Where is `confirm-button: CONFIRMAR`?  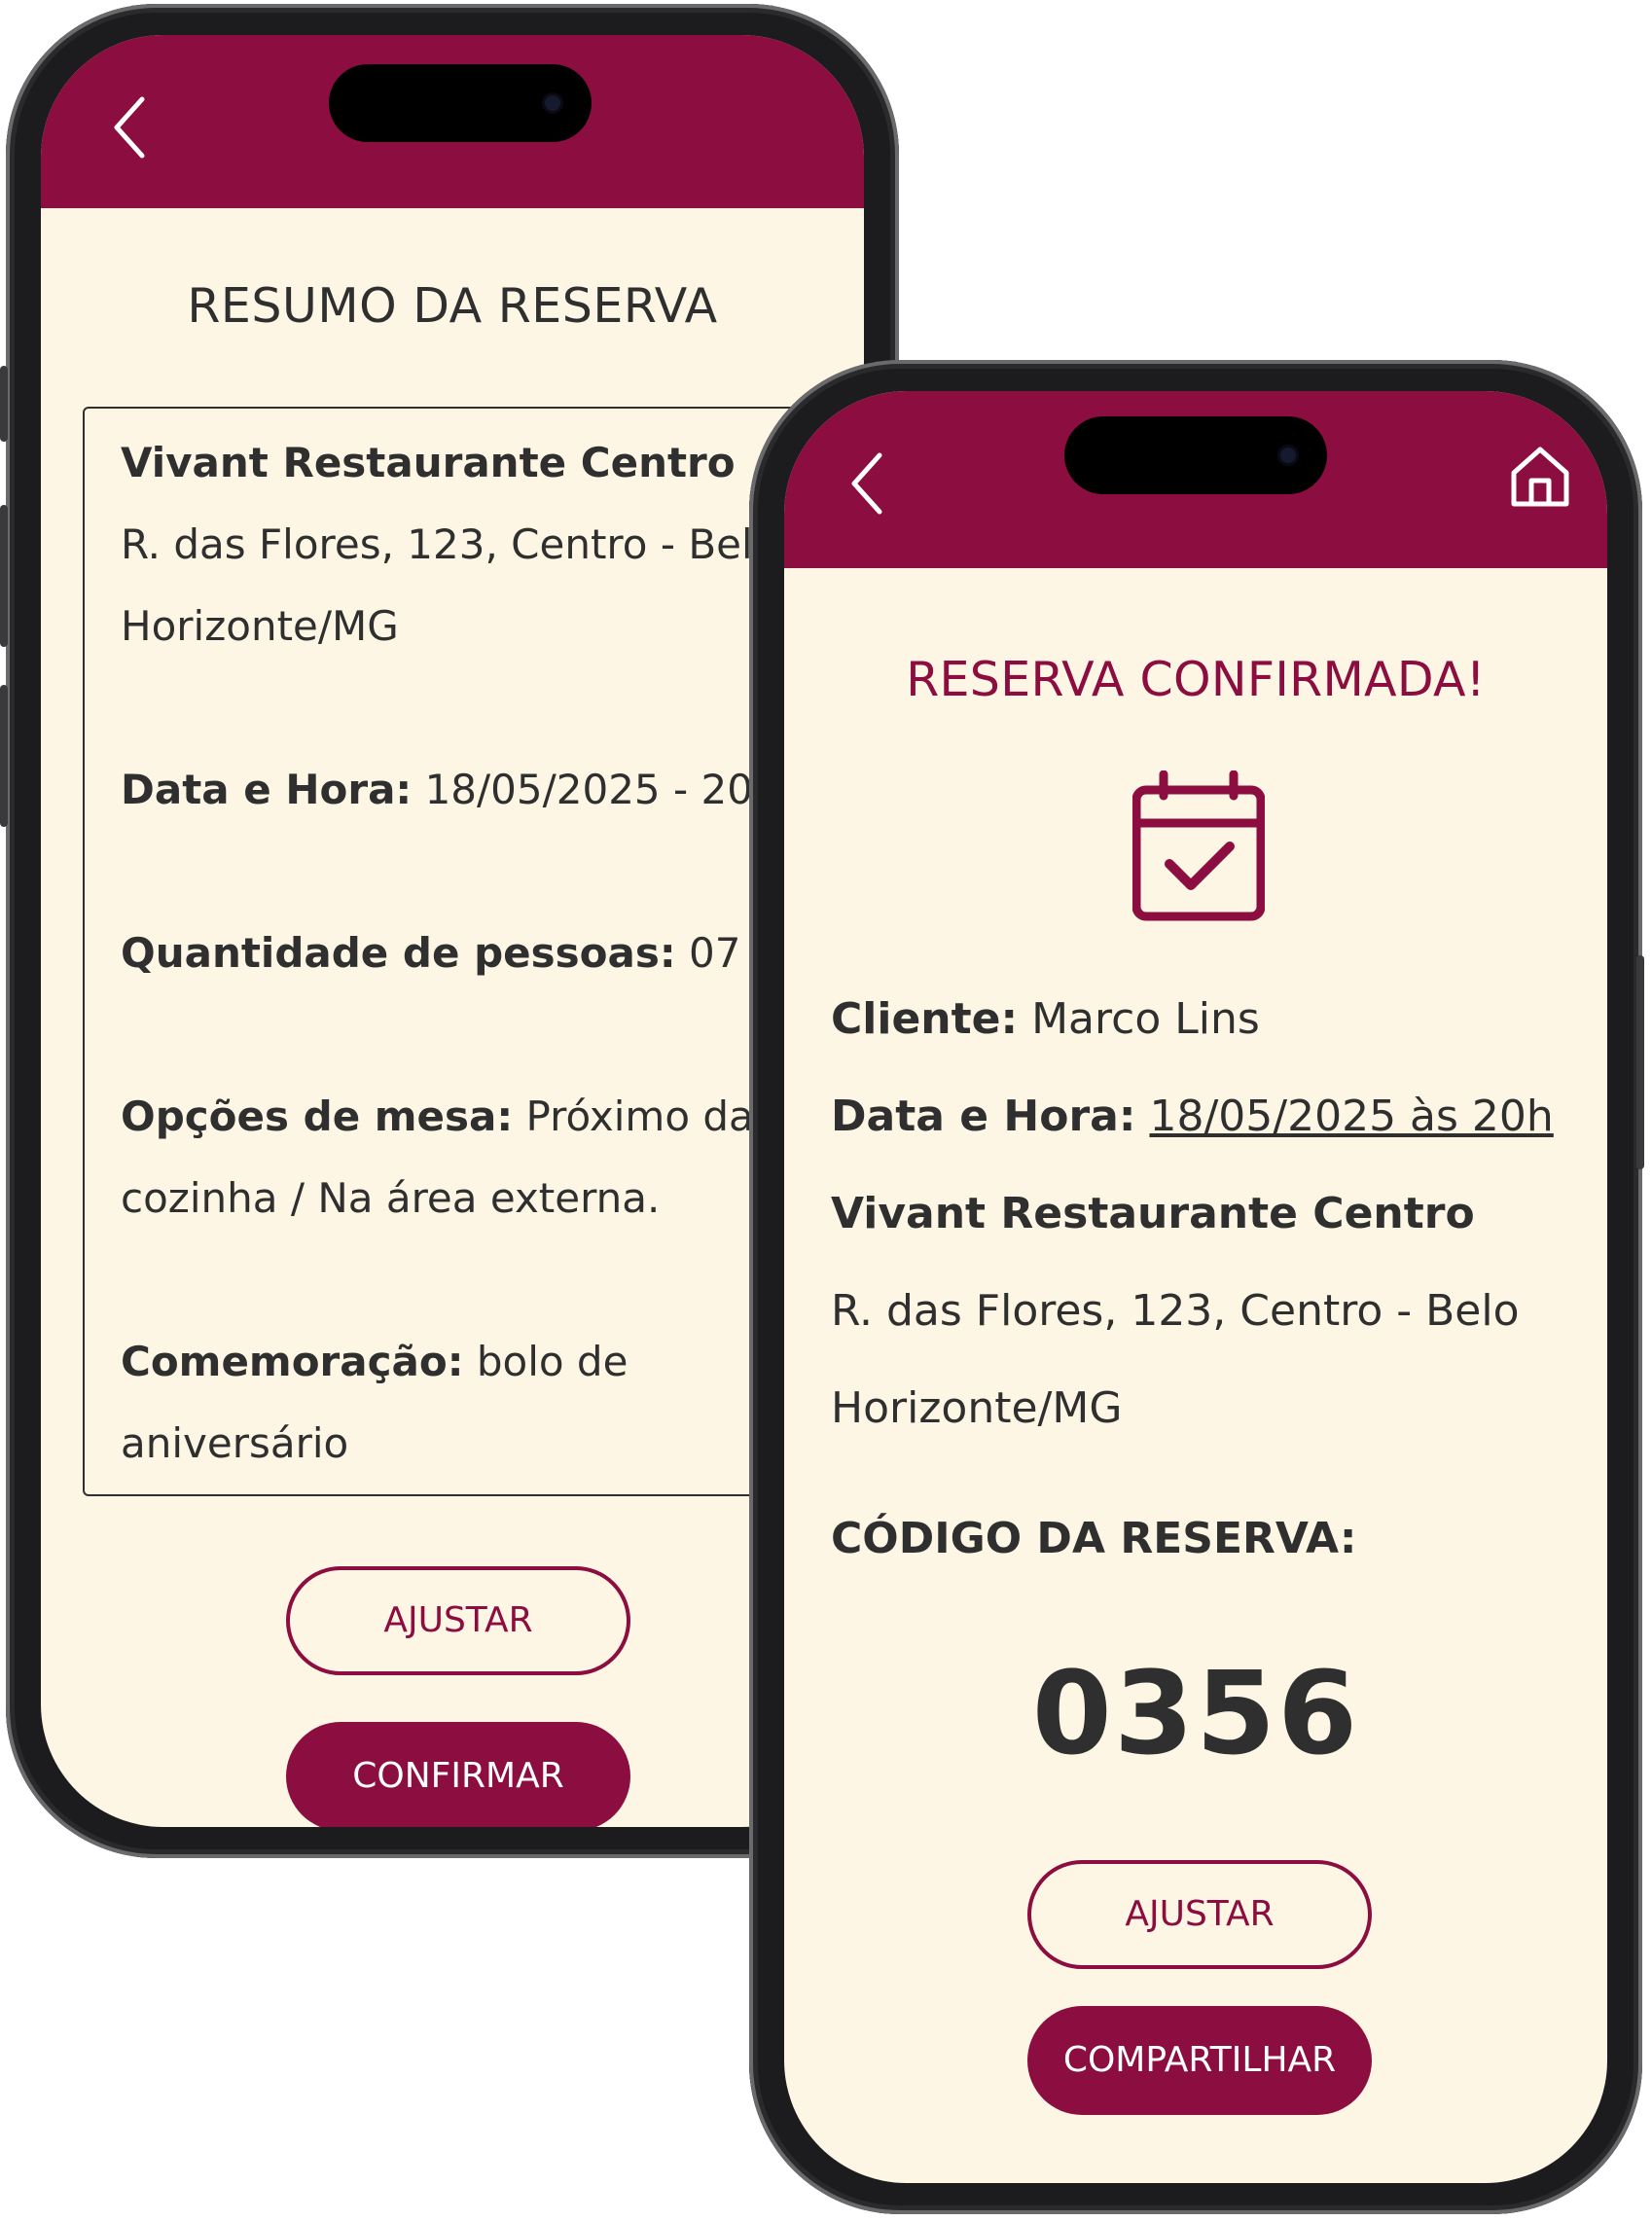 confirm-button: CONFIRMAR is located at coordinates (458, 1774).